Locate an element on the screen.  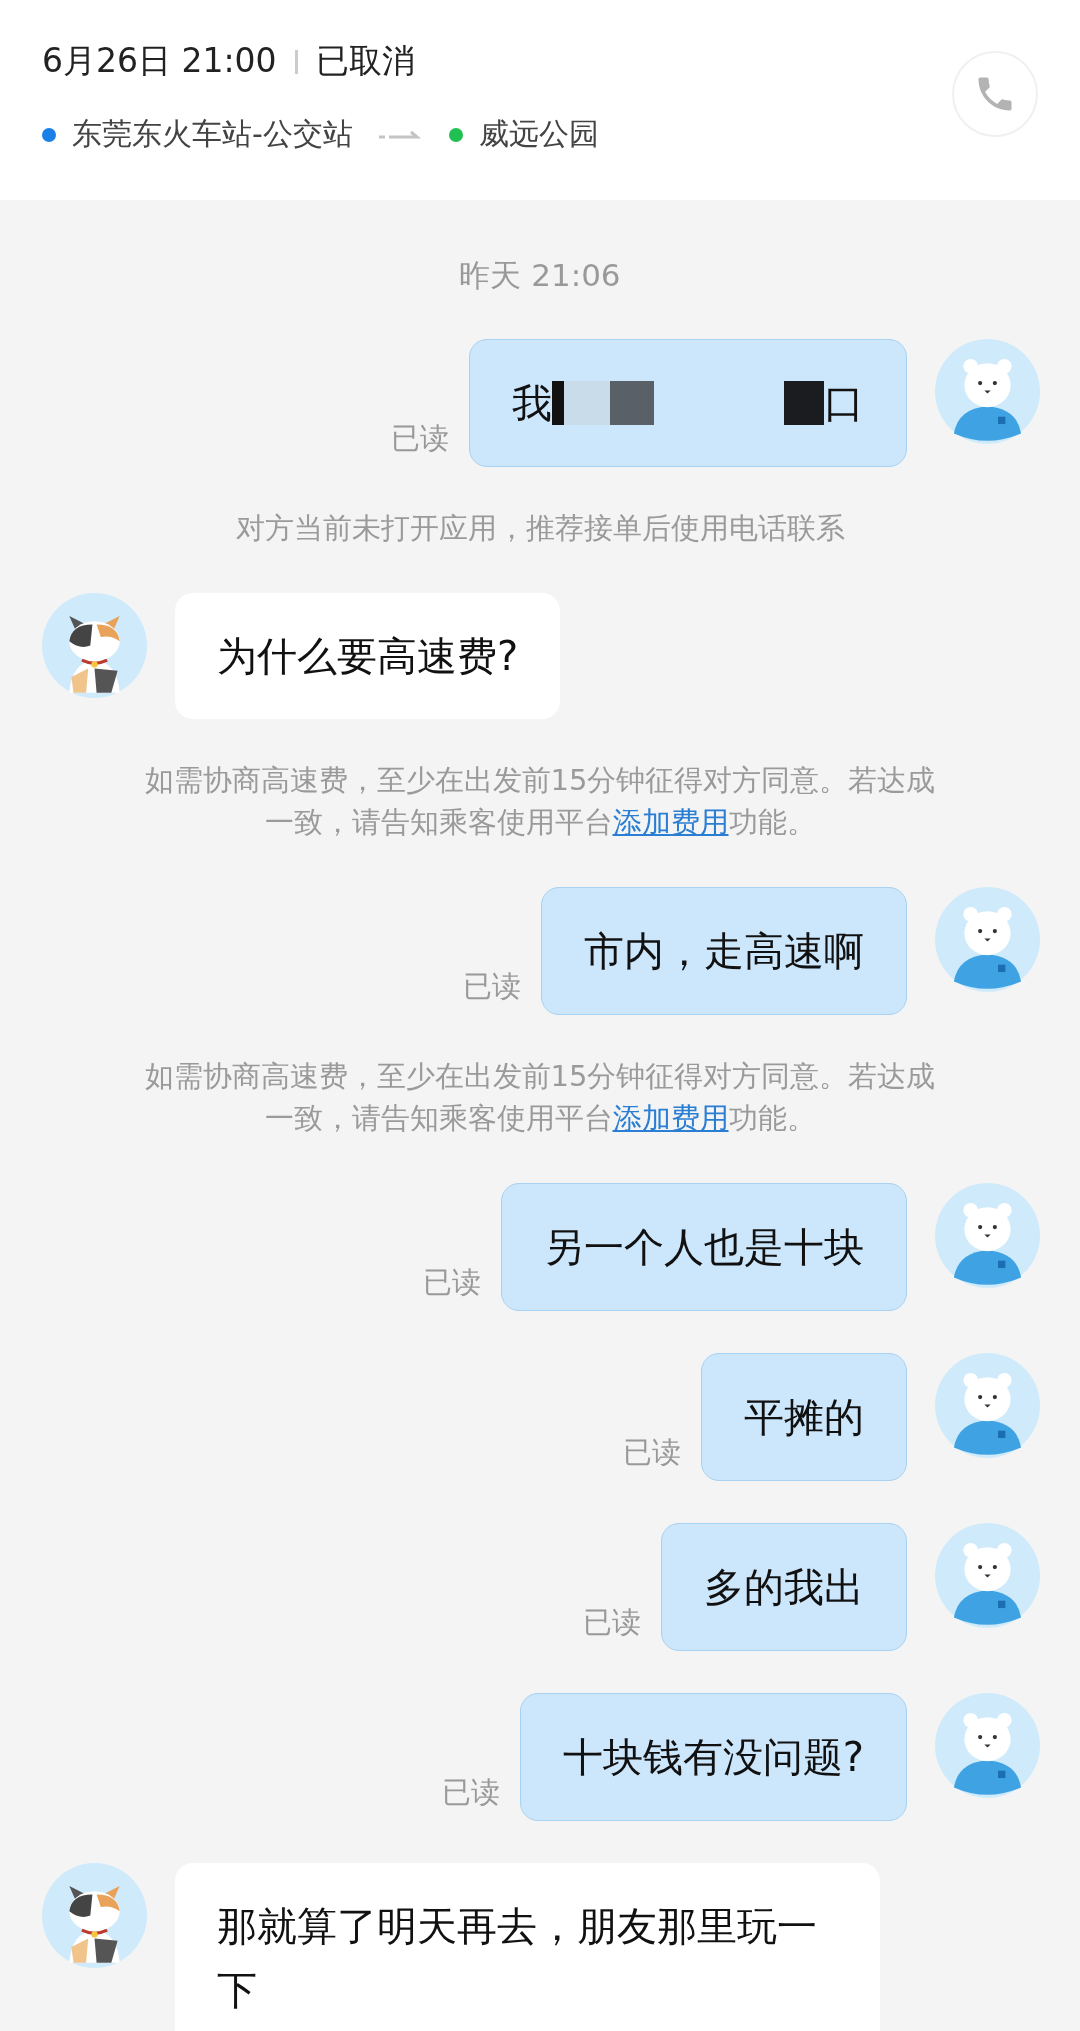
trip-status: 已取消 is located at coordinates (365, 61).